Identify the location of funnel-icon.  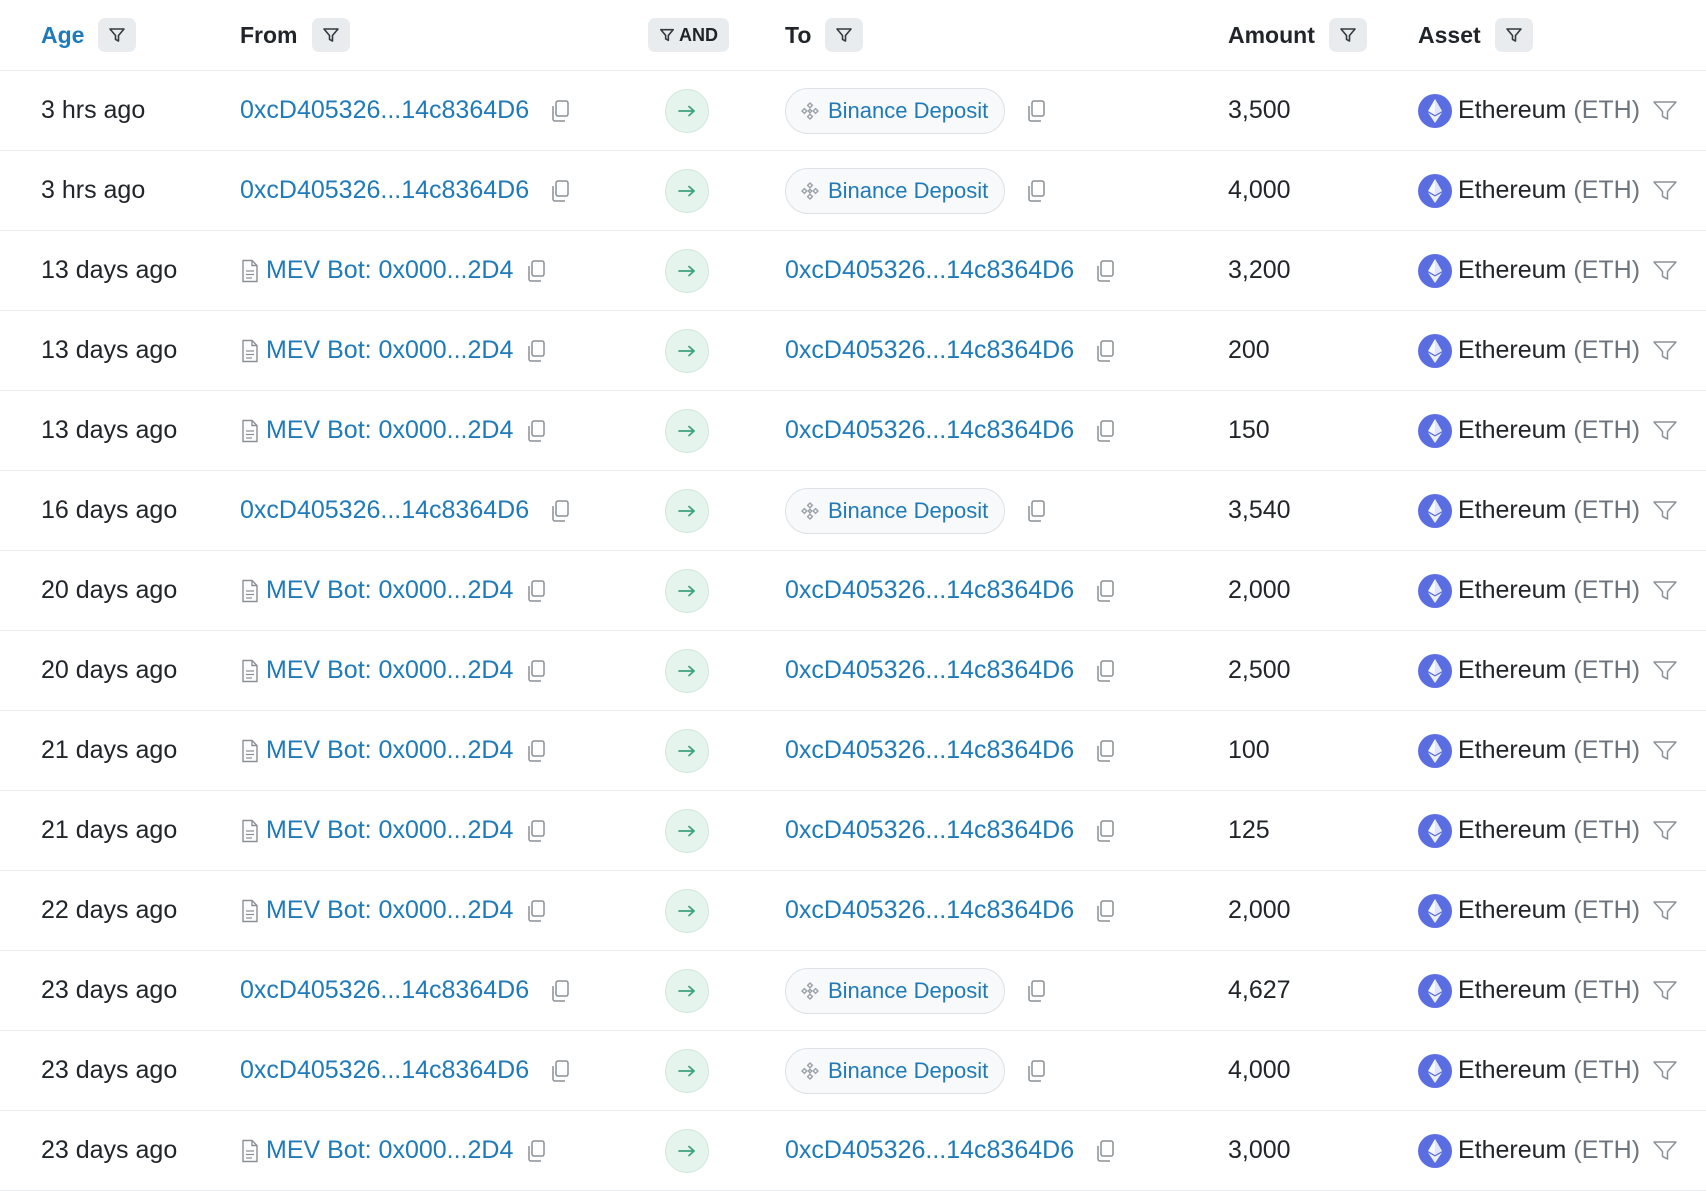
(1665, 350).